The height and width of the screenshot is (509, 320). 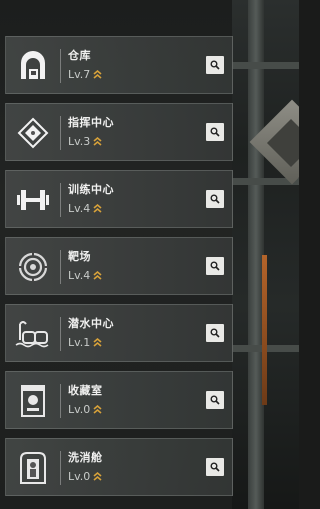 What do you see at coordinates (91, 122) in the screenshot?
I see `facility-name: 指挥中心` at bounding box center [91, 122].